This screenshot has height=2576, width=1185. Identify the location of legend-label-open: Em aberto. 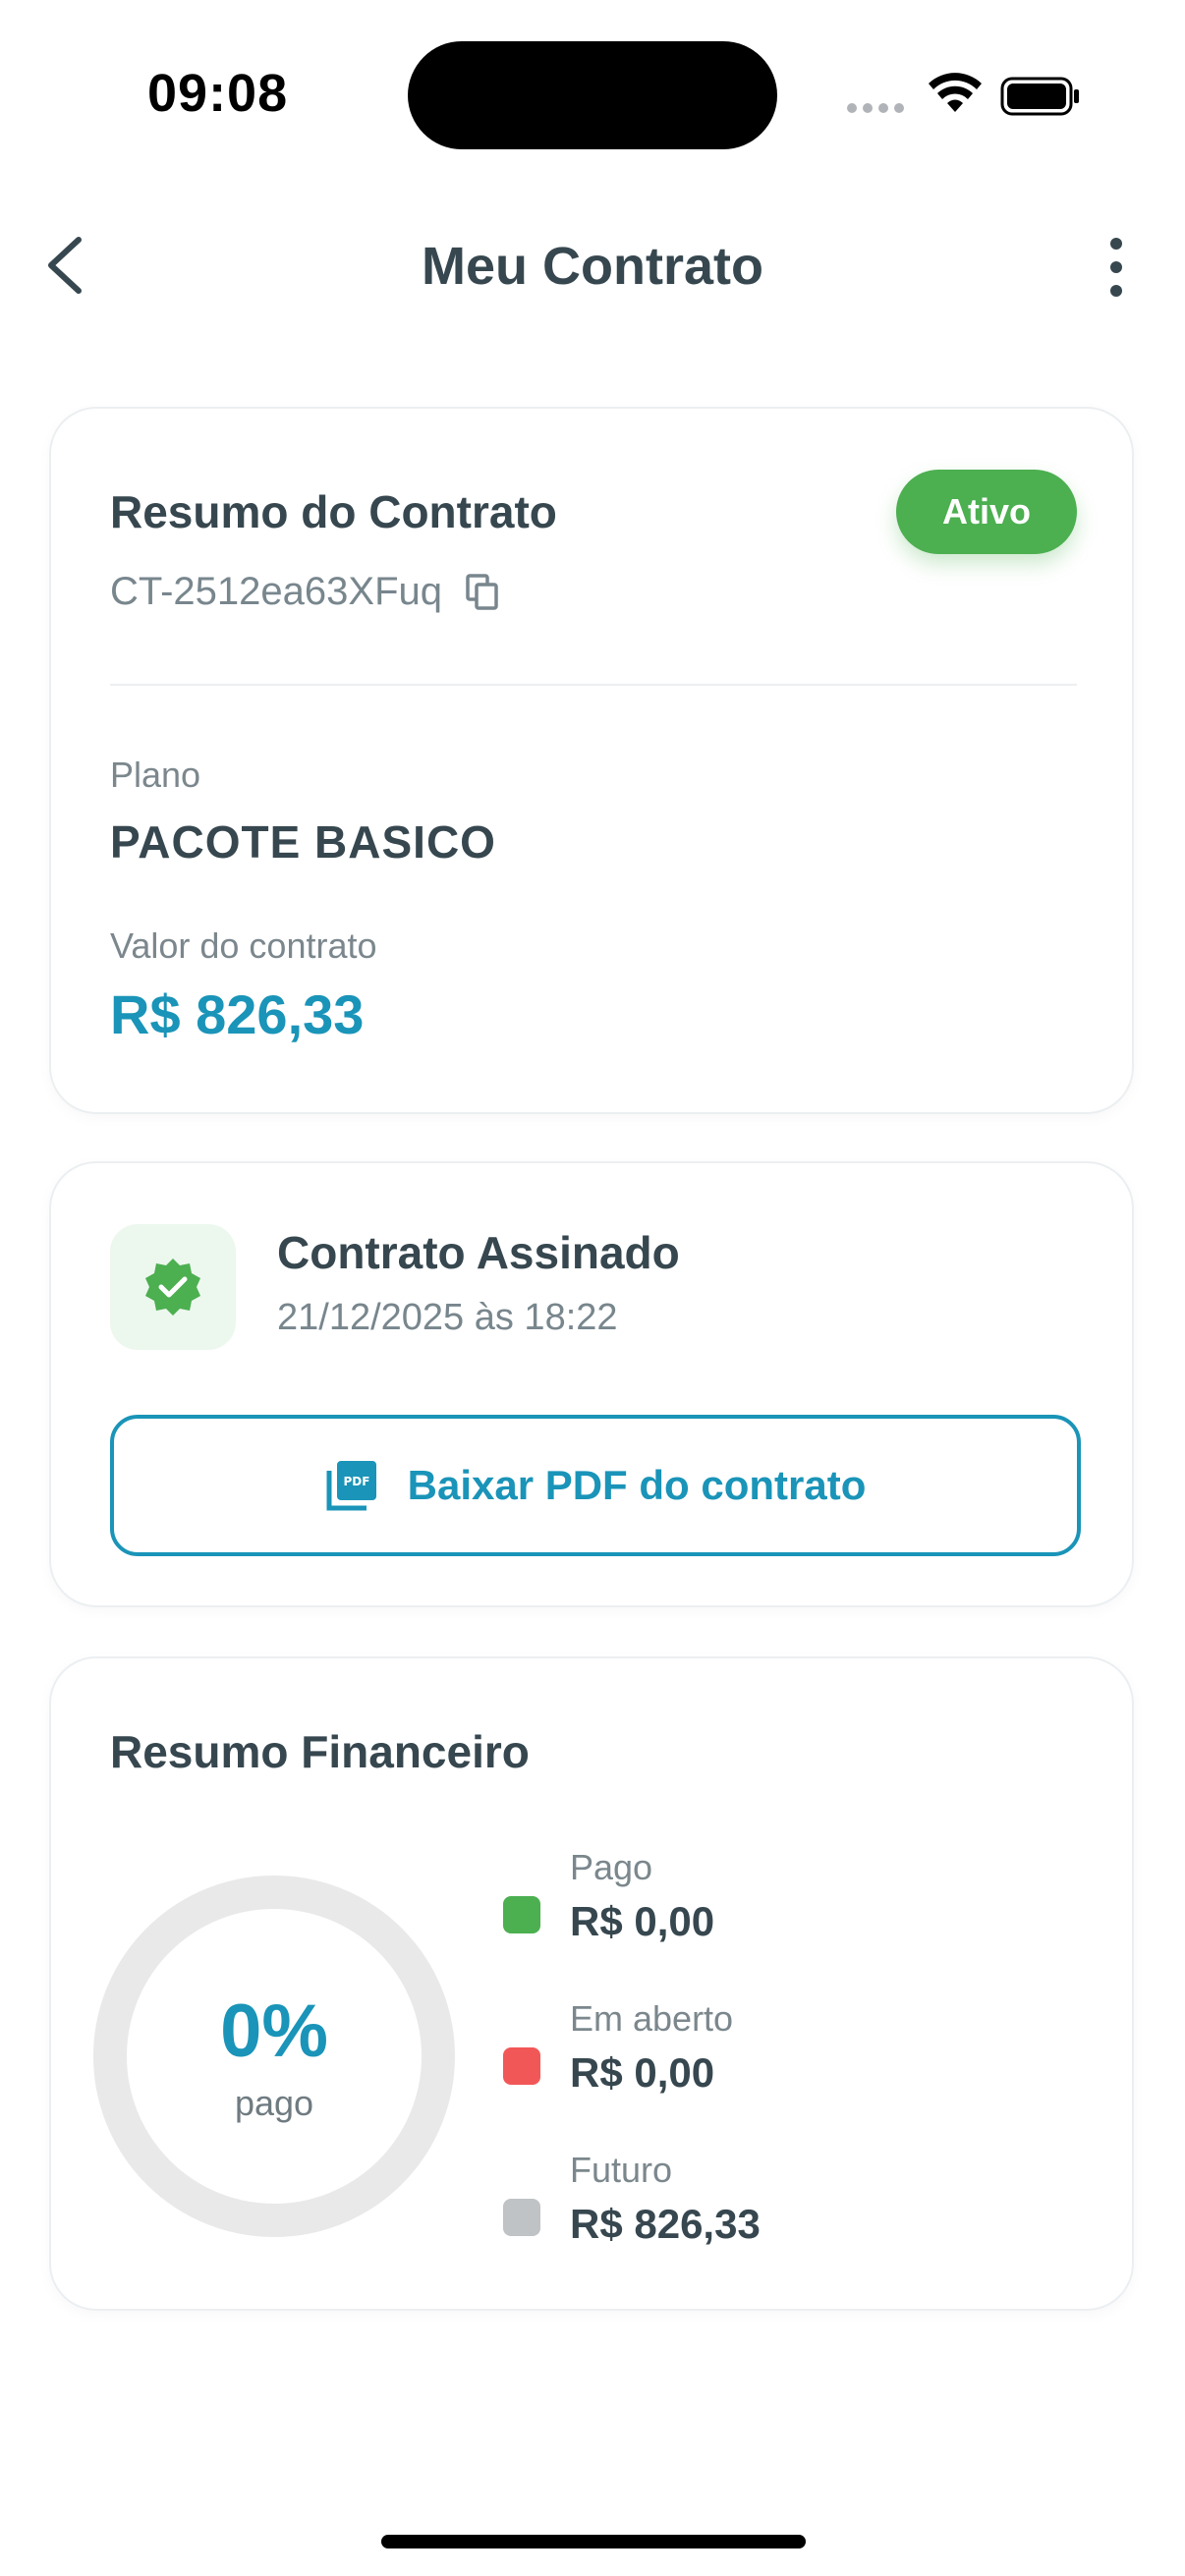
(652, 2018).